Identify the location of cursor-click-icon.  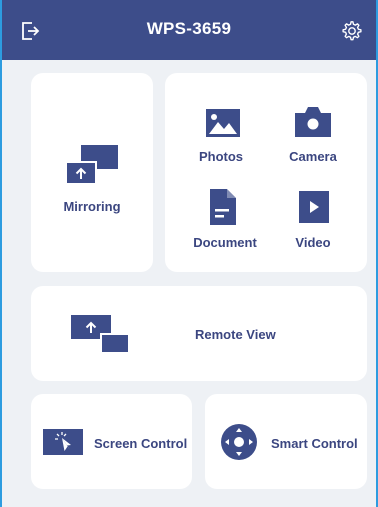
(63, 442).